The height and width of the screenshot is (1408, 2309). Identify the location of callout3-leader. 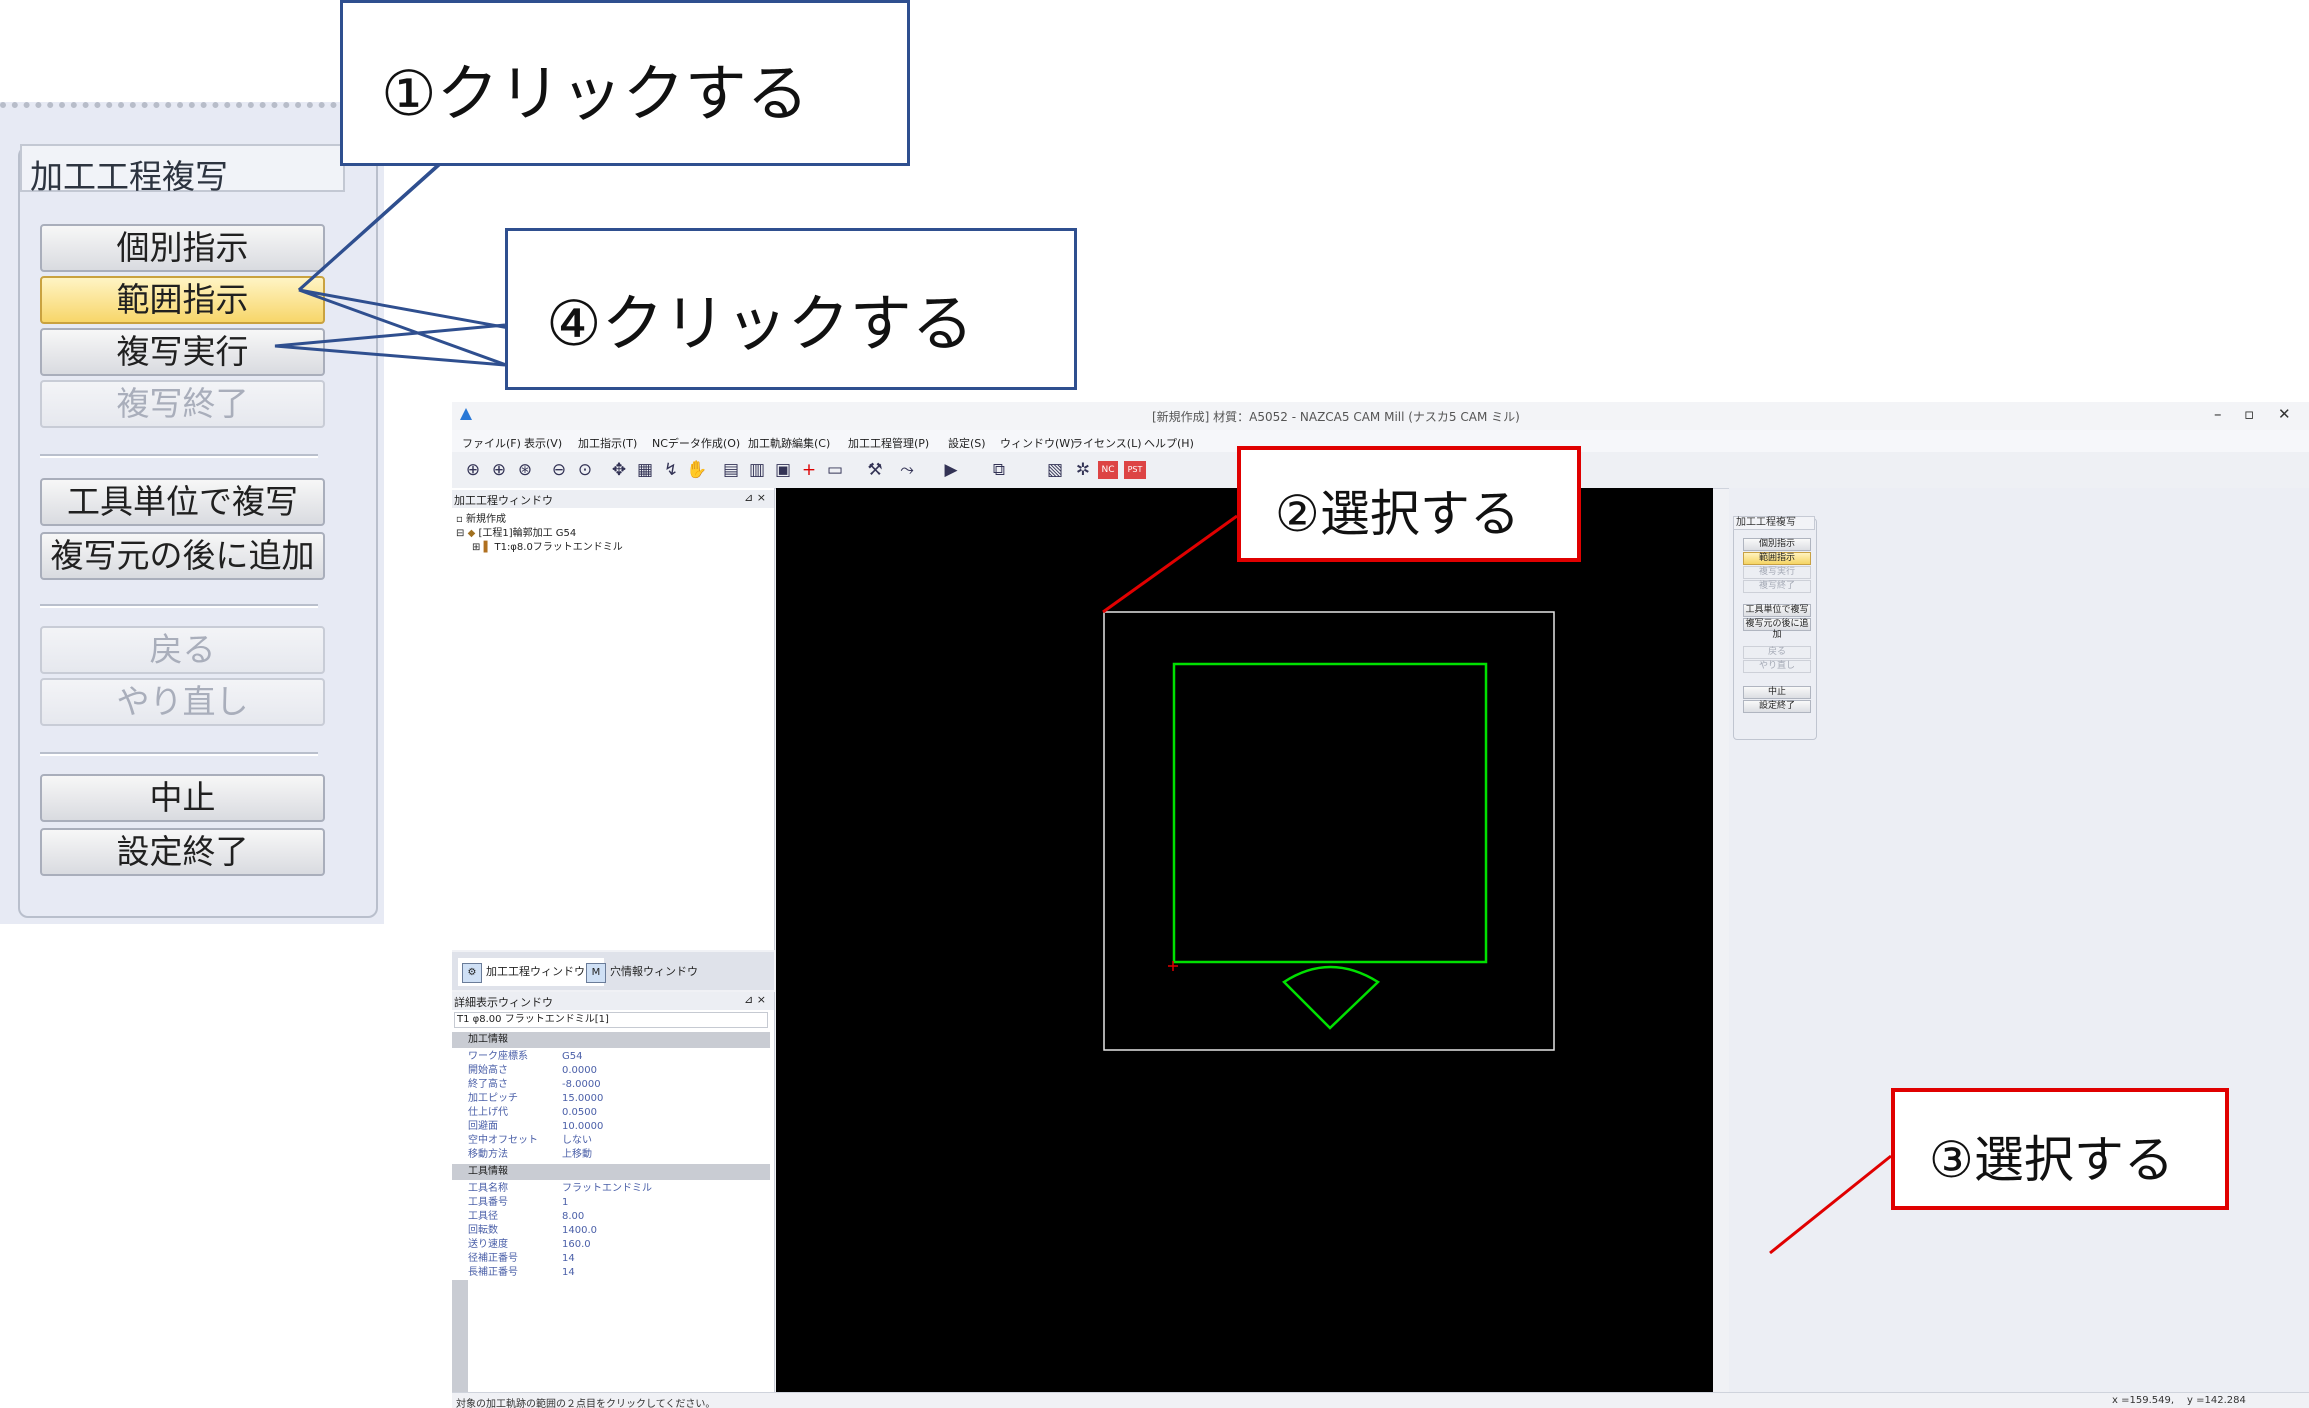
(1830, 1204).